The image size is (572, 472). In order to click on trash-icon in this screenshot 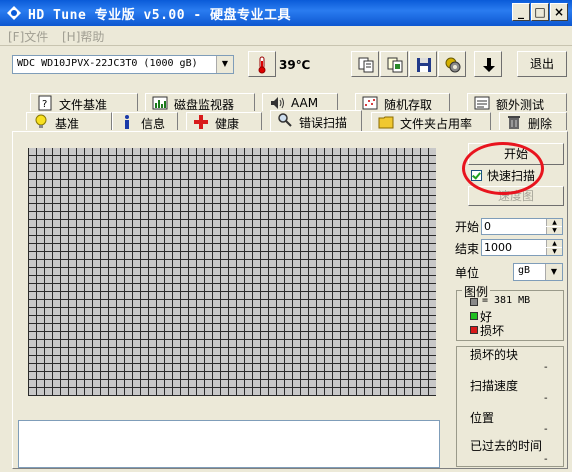, I will do `click(514, 122)`.